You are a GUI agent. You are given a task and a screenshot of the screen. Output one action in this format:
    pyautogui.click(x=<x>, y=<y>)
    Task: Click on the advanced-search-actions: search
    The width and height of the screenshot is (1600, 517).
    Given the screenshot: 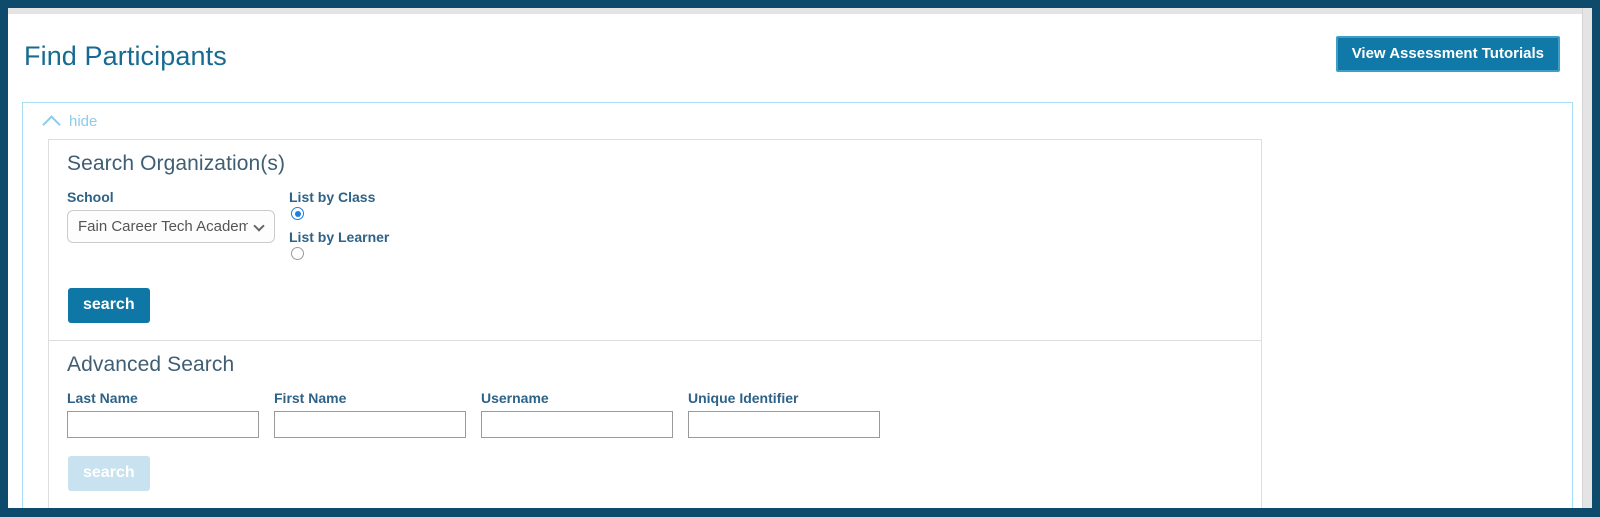 What is the action you would take?
    pyautogui.click(x=655, y=473)
    